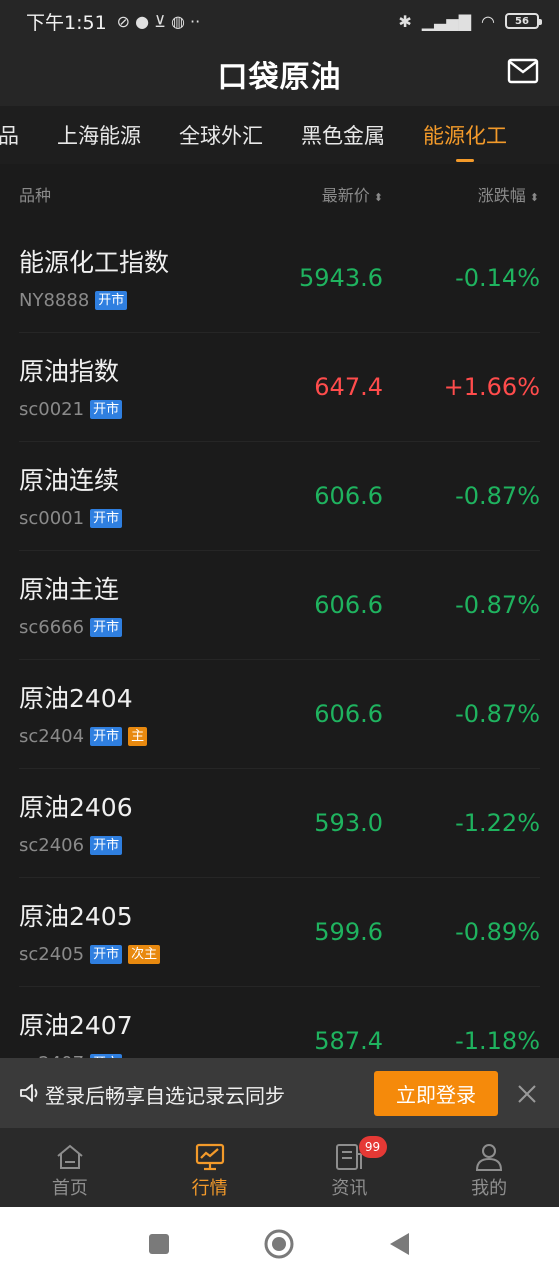 Image resolution: width=559 pixels, height=1280 pixels. What do you see at coordinates (488, 21) in the screenshot?
I see `wifi-icon: ◠` at bounding box center [488, 21].